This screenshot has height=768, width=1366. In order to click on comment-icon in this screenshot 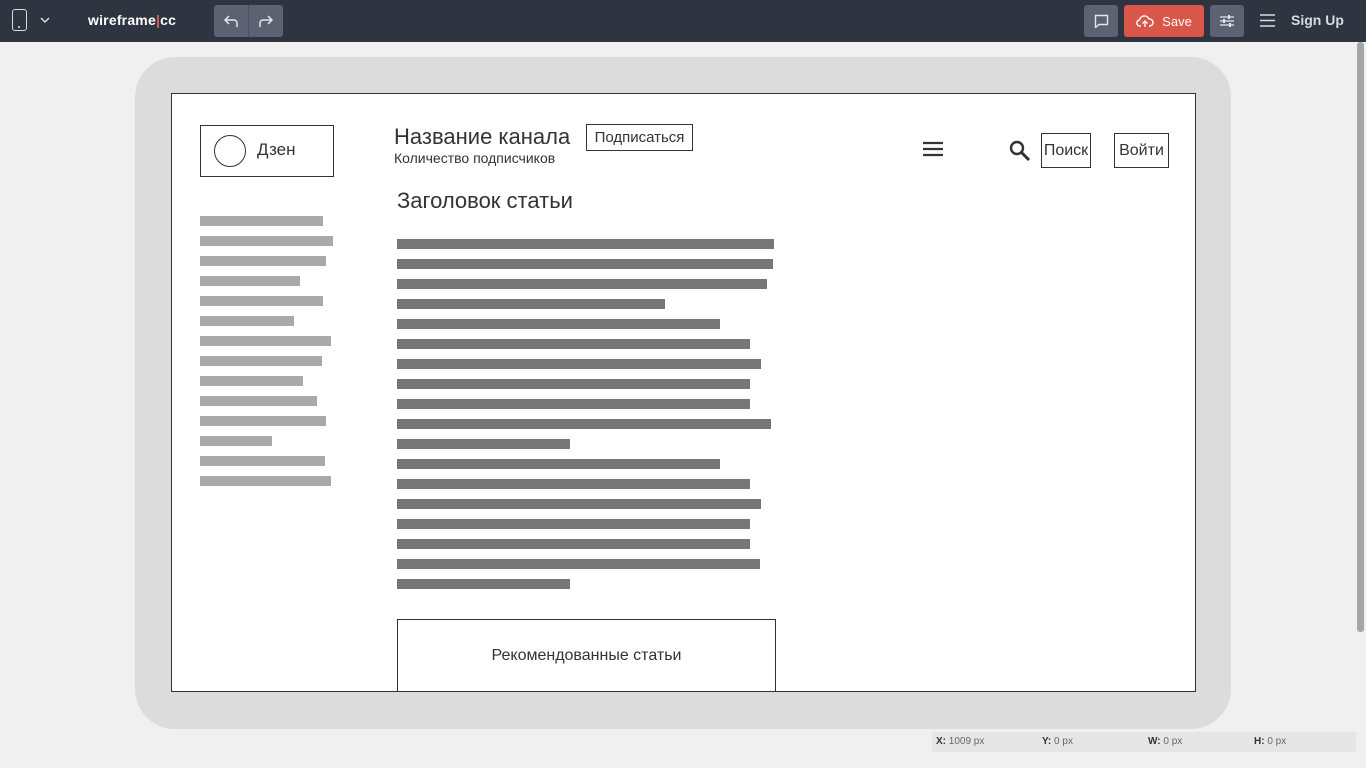, I will do `click(1101, 21)`.